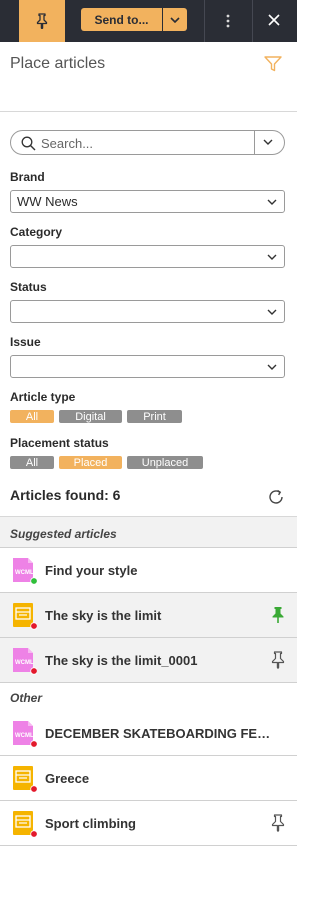 Image resolution: width=320 pixels, height=897 pixels. Describe the element at coordinates (147, 366) in the screenshot. I see `issue-select` at that location.